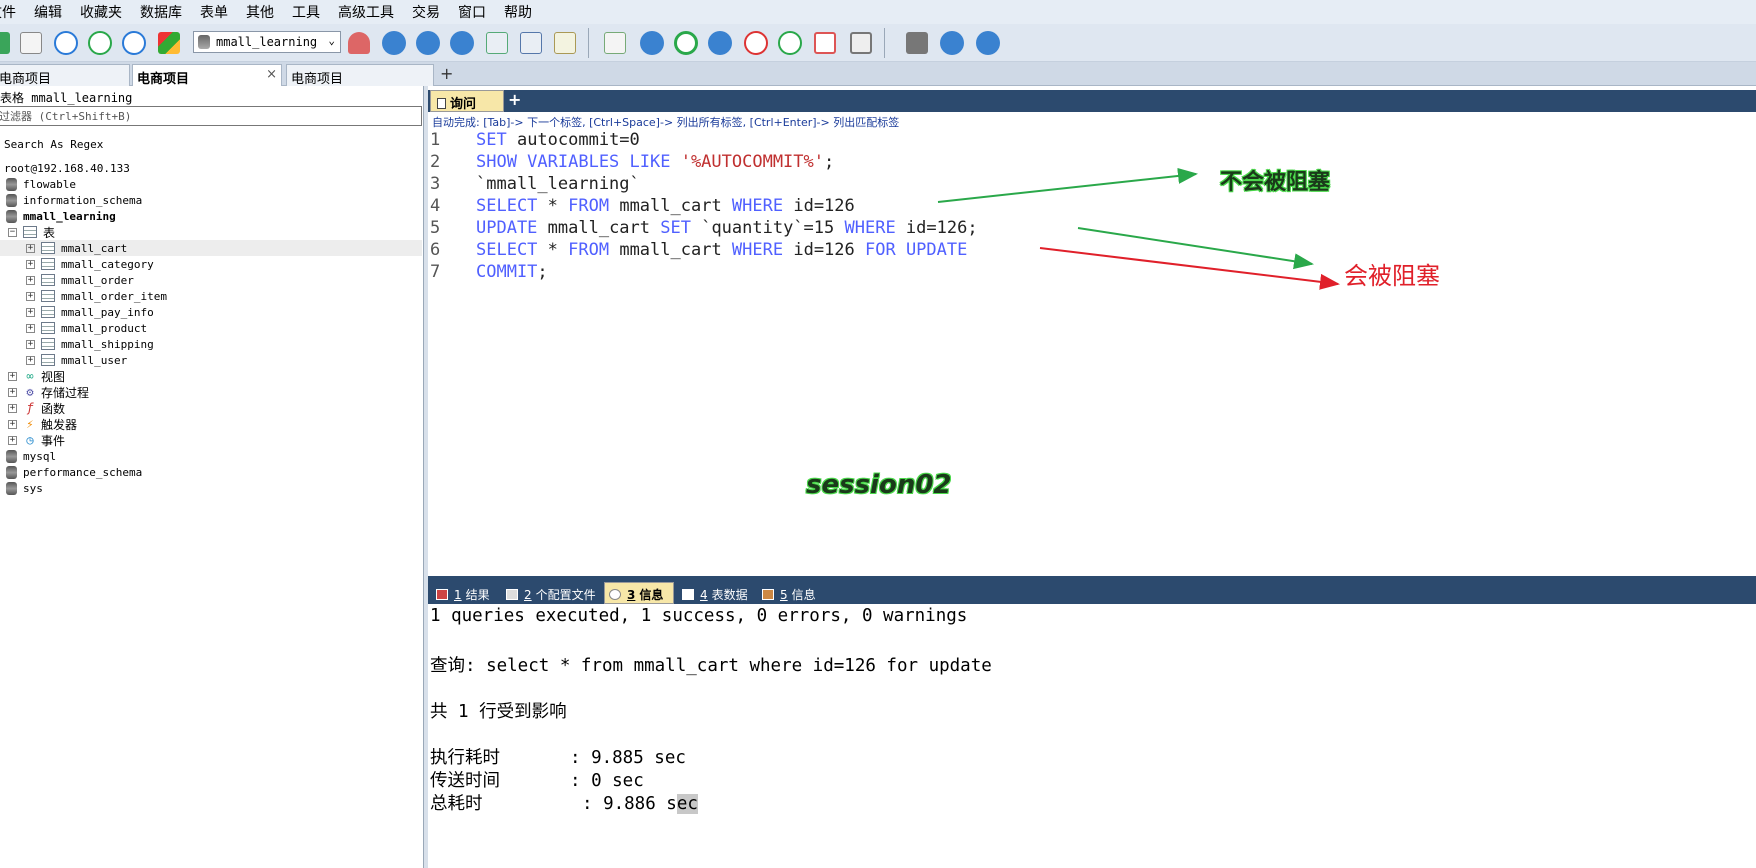 The height and width of the screenshot is (868, 1756). I want to click on table-node: + mmall_cart, so click(211, 248).